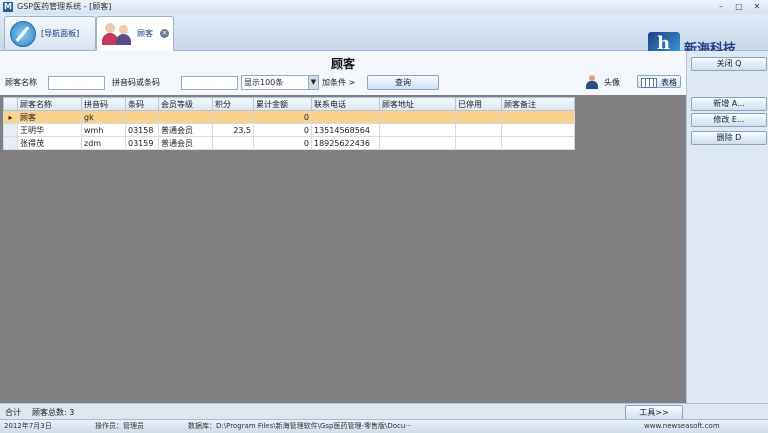 This screenshot has height=433, width=768. I want to click on customer-name-input, so click(76, 83).